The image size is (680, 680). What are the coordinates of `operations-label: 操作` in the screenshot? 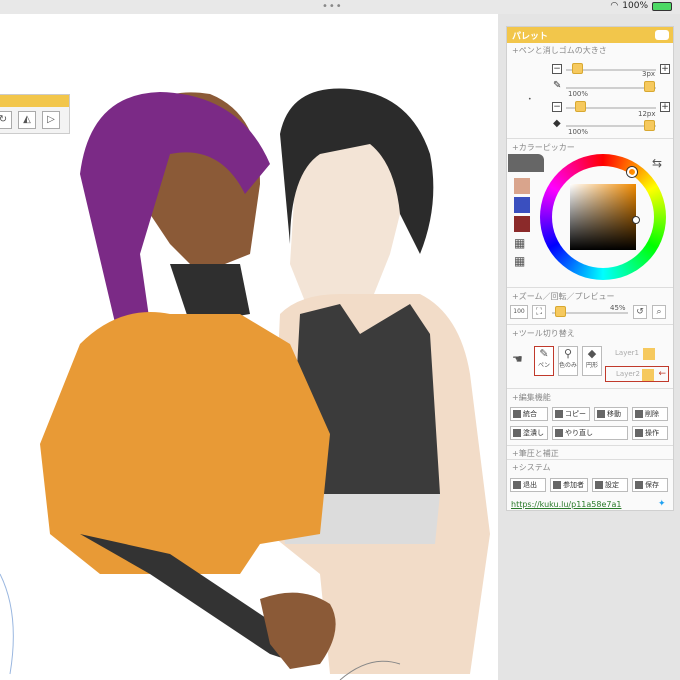 It's located at (652, 433).